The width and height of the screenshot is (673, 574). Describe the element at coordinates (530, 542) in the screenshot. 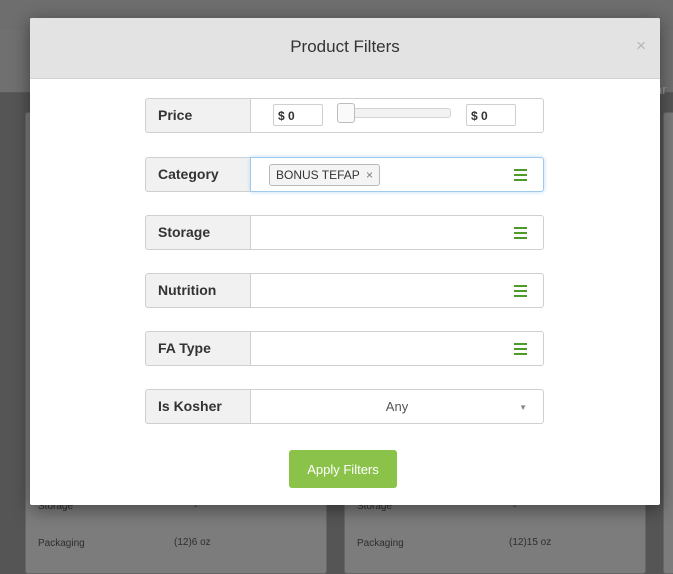

I see `card-packaging-value: (12)15 oz` at that location.